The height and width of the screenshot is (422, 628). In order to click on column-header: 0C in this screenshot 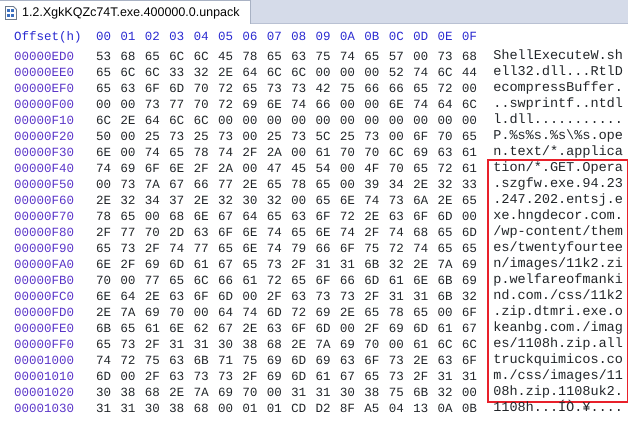, I will do `click(396, 37)`.